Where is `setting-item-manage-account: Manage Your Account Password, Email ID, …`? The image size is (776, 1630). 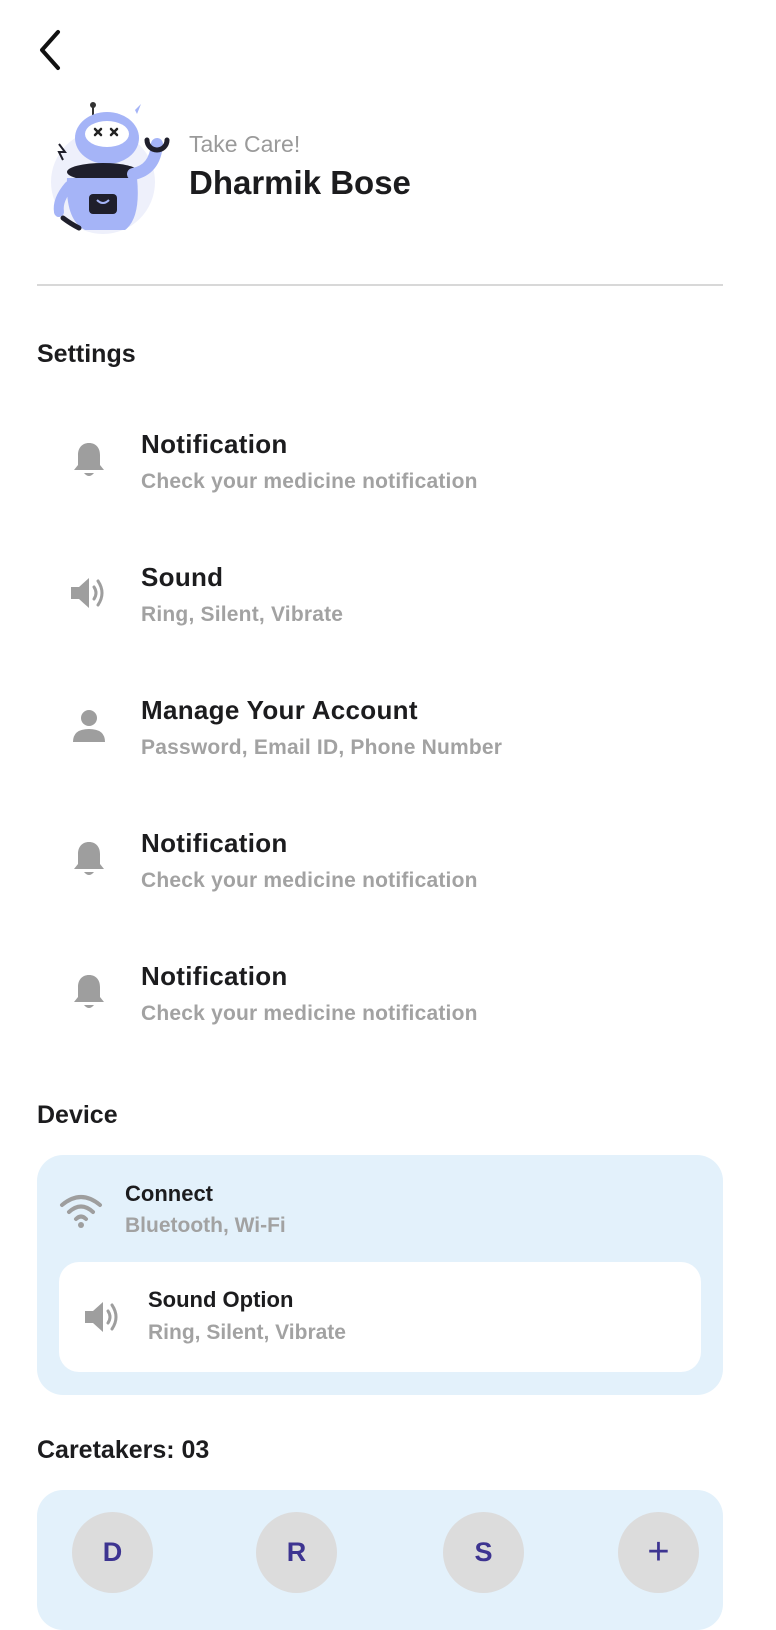
setting-item-manage-account: Manage Your Account Password, Email ID, … is located at coordinates (380, 732).